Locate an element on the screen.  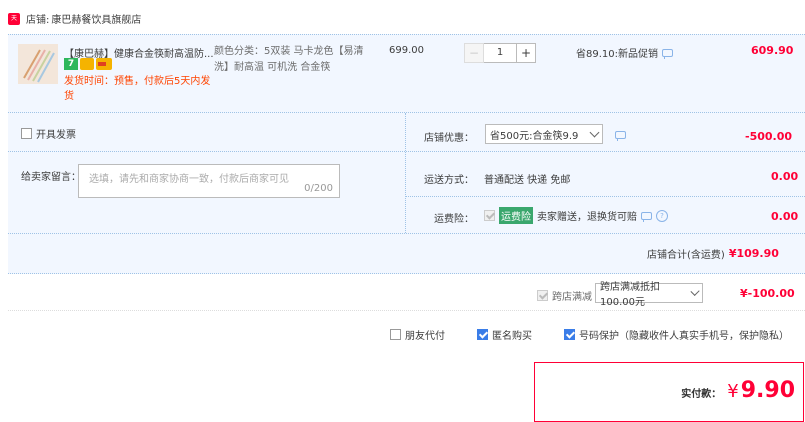
coupon-info-icon is located at coordinates (620, 136).